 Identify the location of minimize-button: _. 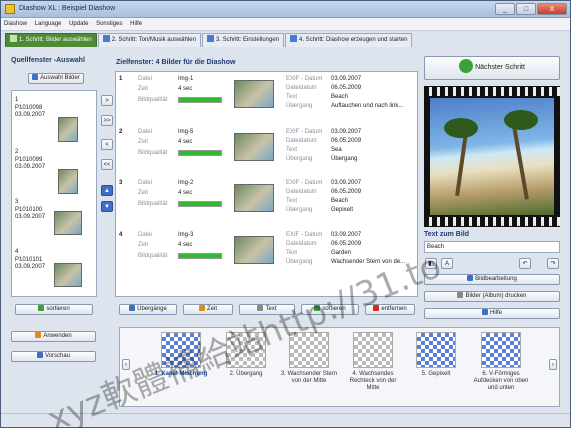
(505, 9).